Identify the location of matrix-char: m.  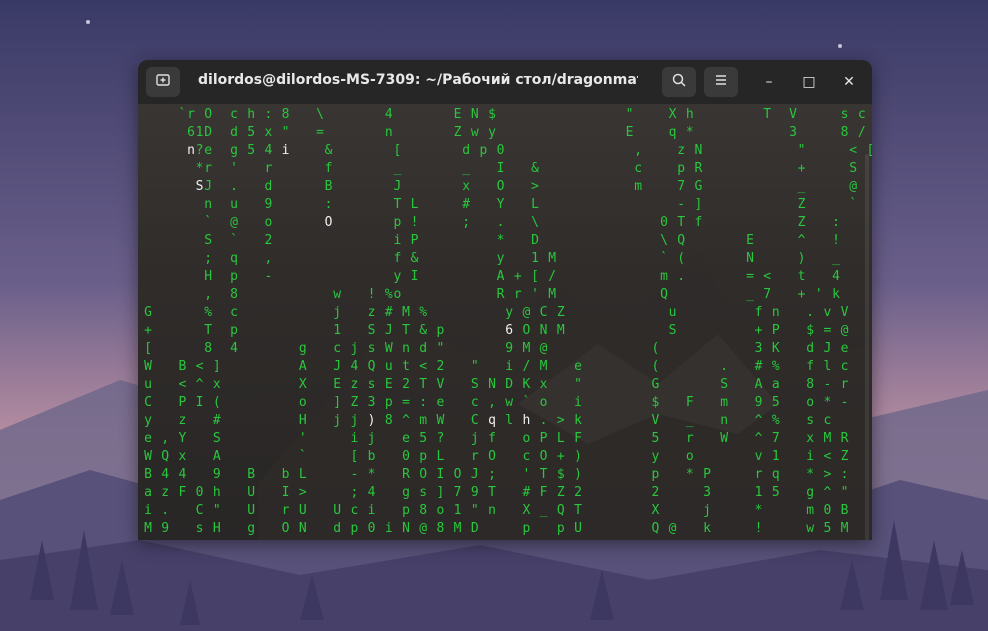
(638, 186).